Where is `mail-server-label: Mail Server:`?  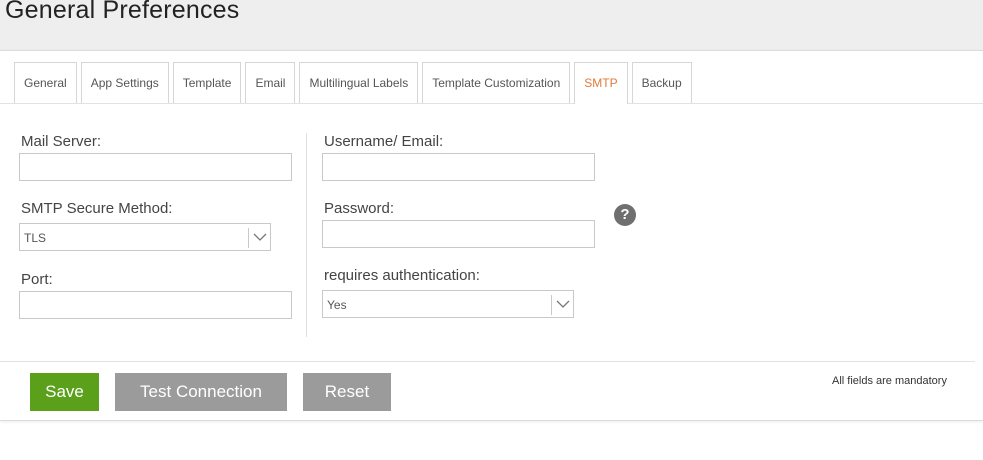 mail-server-label: Mail Server: is located at coordinates (61, 141).